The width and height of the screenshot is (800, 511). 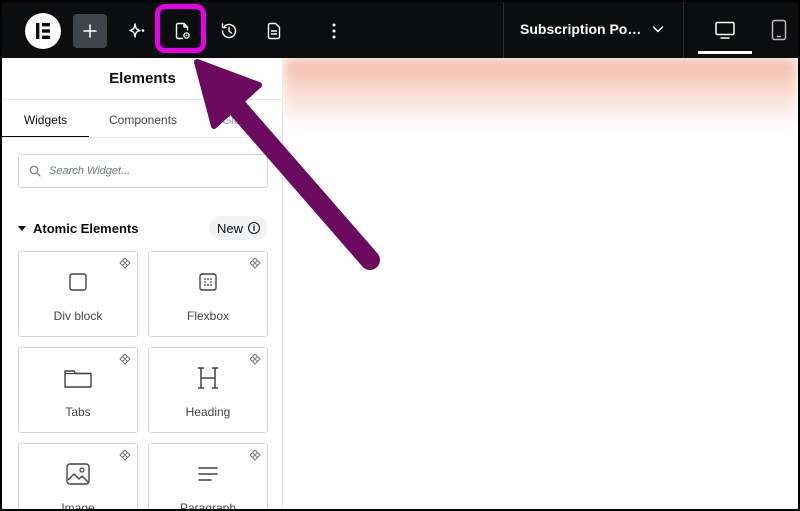 What do you see at coordinates (254, 228) in the screenshot?
I see `info-icon: i` at bounding box center [254, 228].